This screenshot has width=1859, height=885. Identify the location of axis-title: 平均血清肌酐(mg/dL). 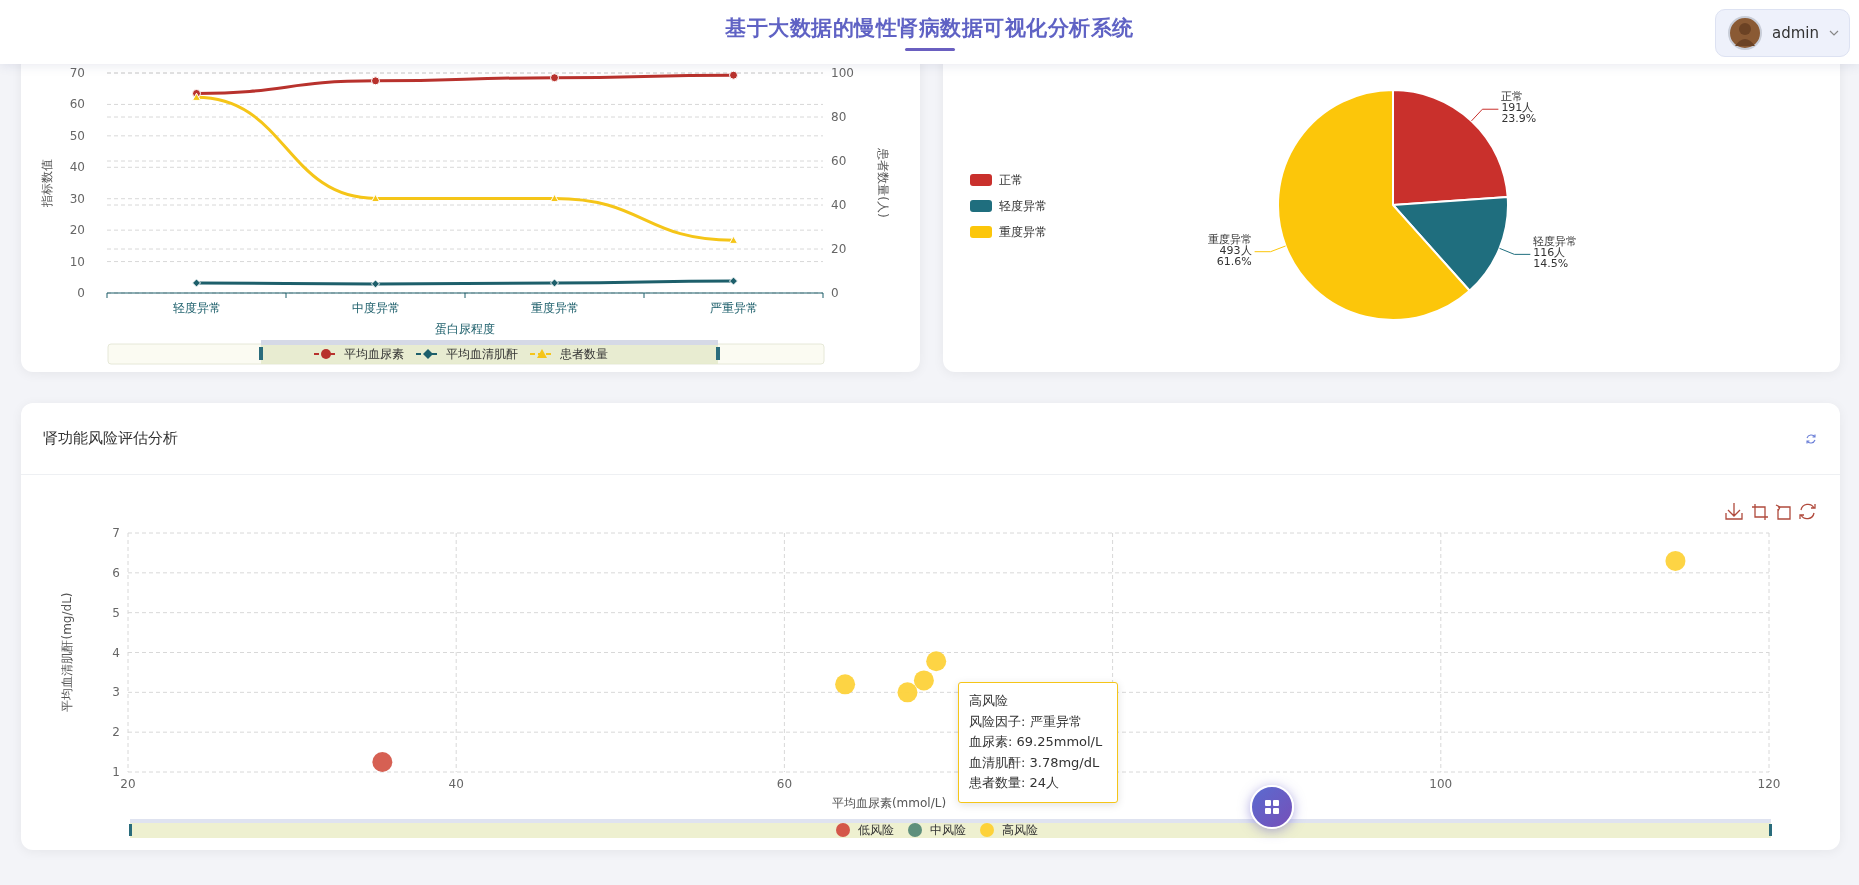
(67, 652).